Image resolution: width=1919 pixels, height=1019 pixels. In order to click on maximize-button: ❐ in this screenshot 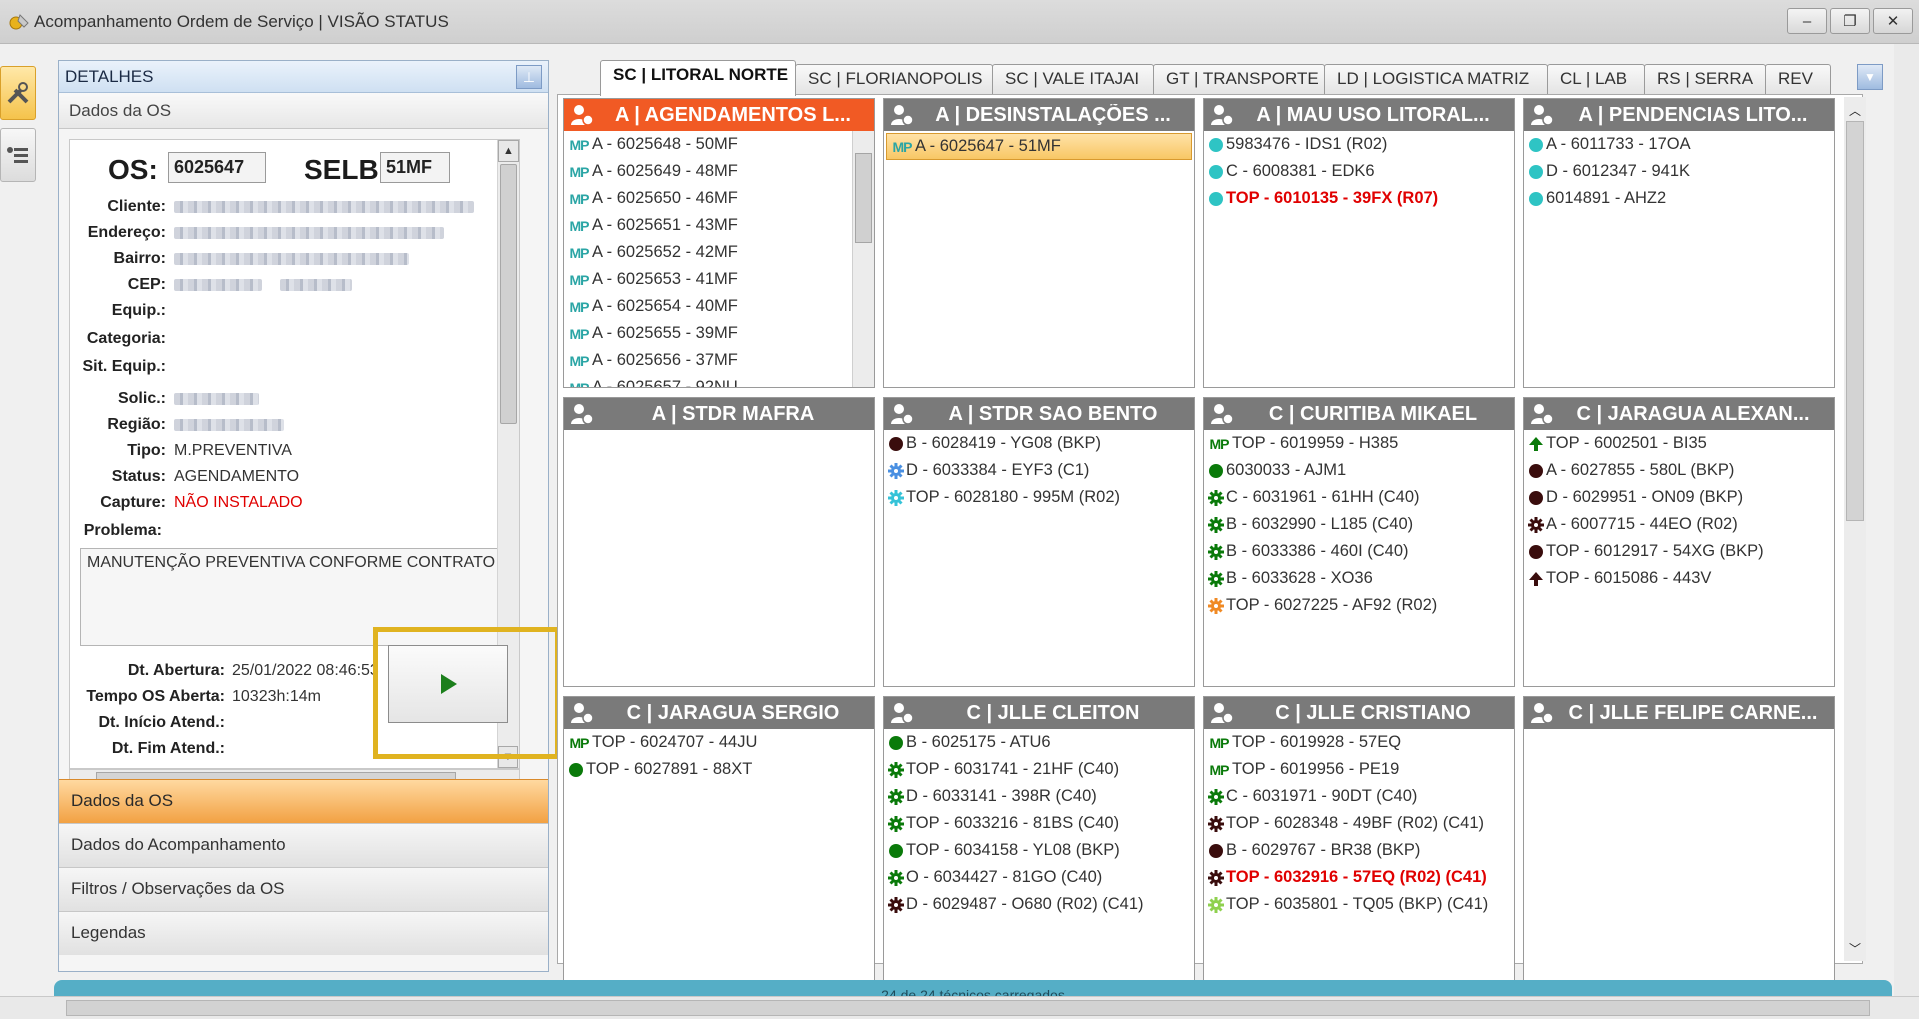, I will do `click(1850, 21)`.